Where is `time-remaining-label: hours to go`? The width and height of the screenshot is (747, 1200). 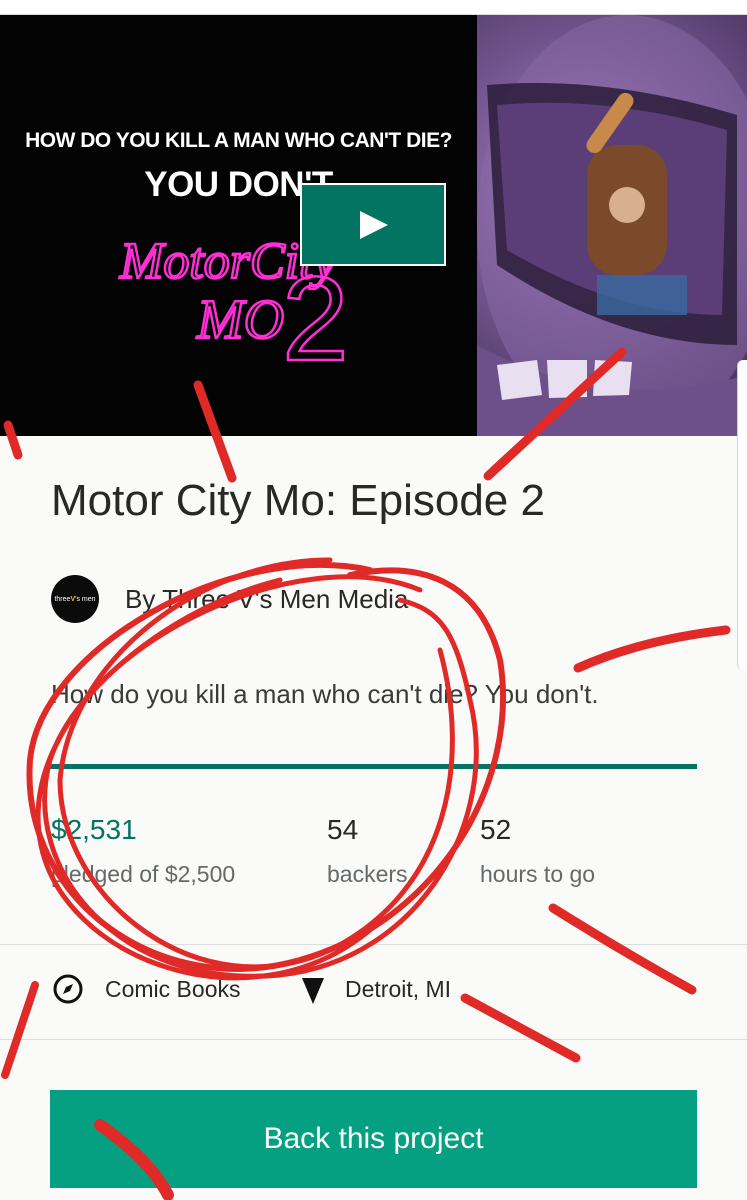
time-remaining-label: hours to go is located at coordinates (538, 874).